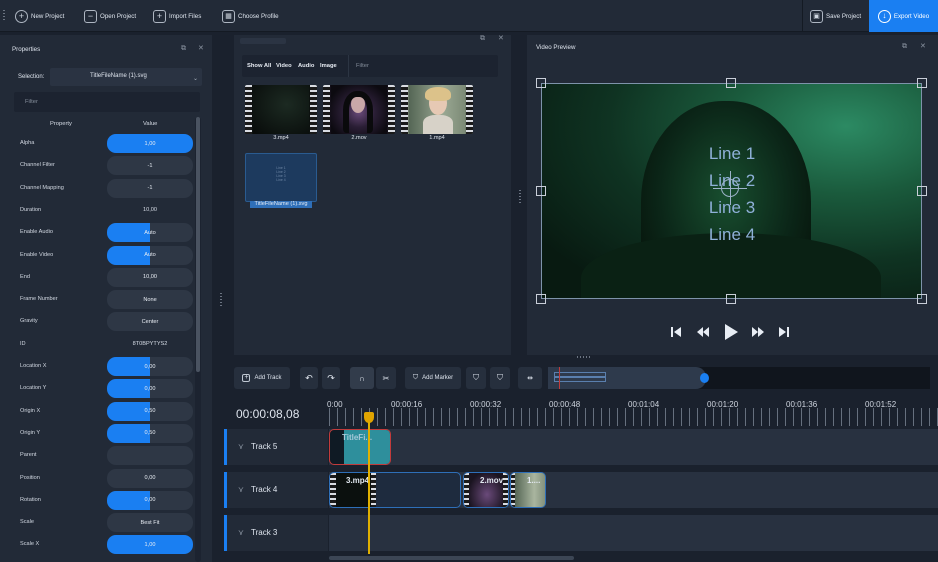 The width and height of the screenshot is (938, 562). I want to click on import-files-button: + Import Files, so click(177, 16).